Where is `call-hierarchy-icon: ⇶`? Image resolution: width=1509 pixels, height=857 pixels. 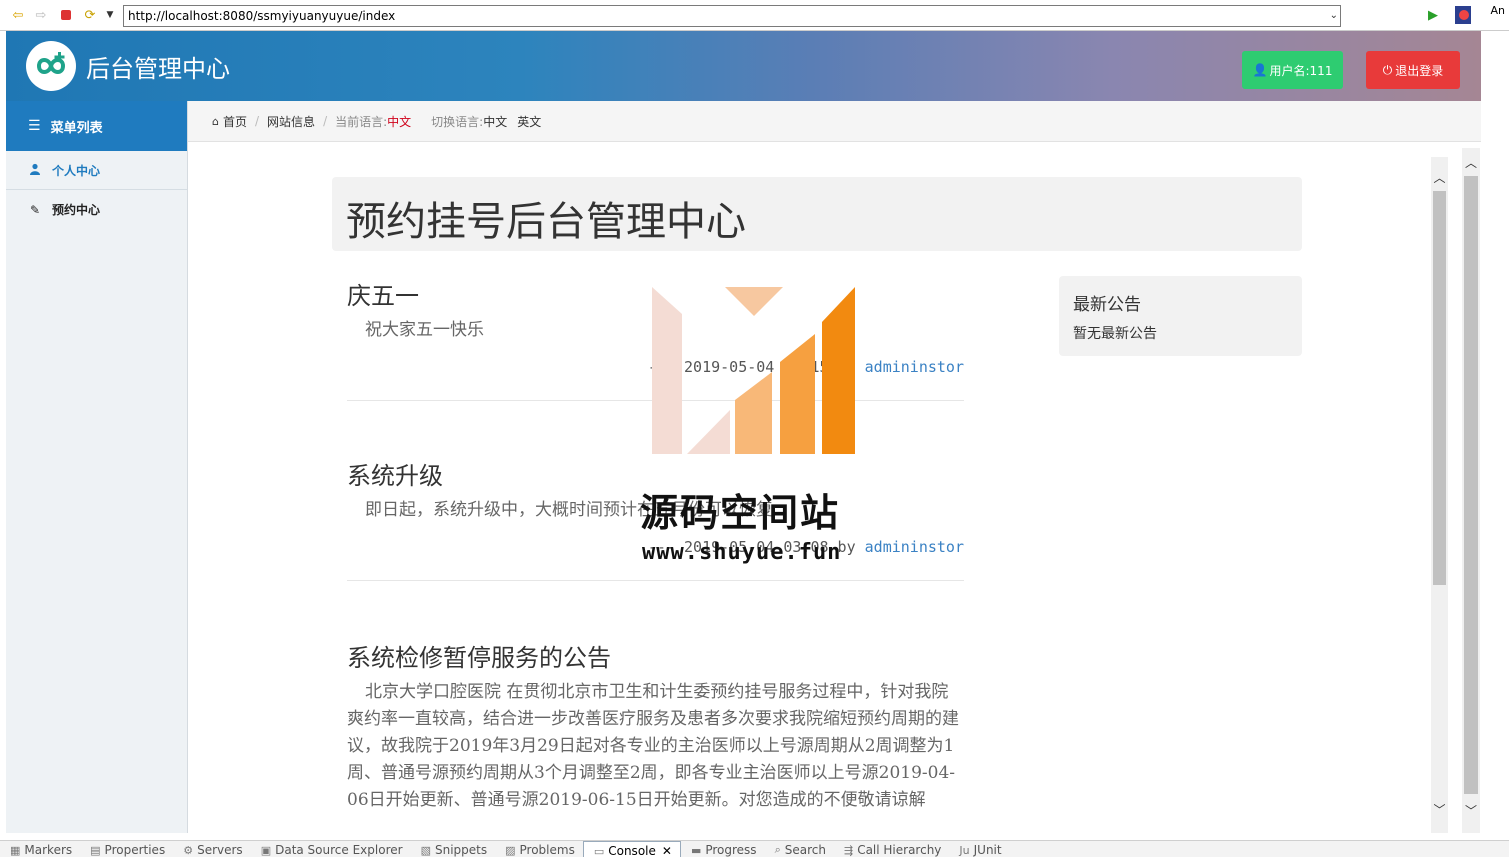
call-hierarchy-icon: ⇶ is located at coordinates (848, 850).